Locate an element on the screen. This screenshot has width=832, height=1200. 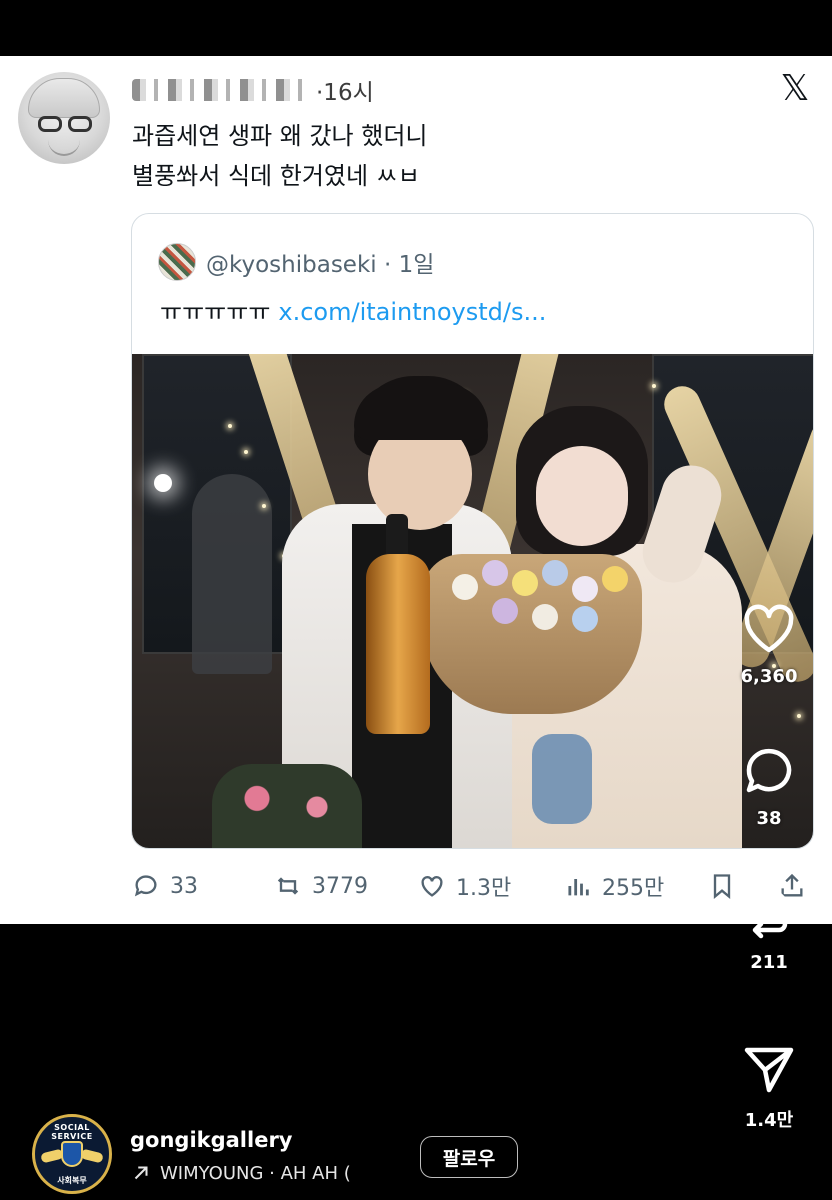
quote-header: @kyoshibaseki · 1일 is located at coordinates (296, 262).